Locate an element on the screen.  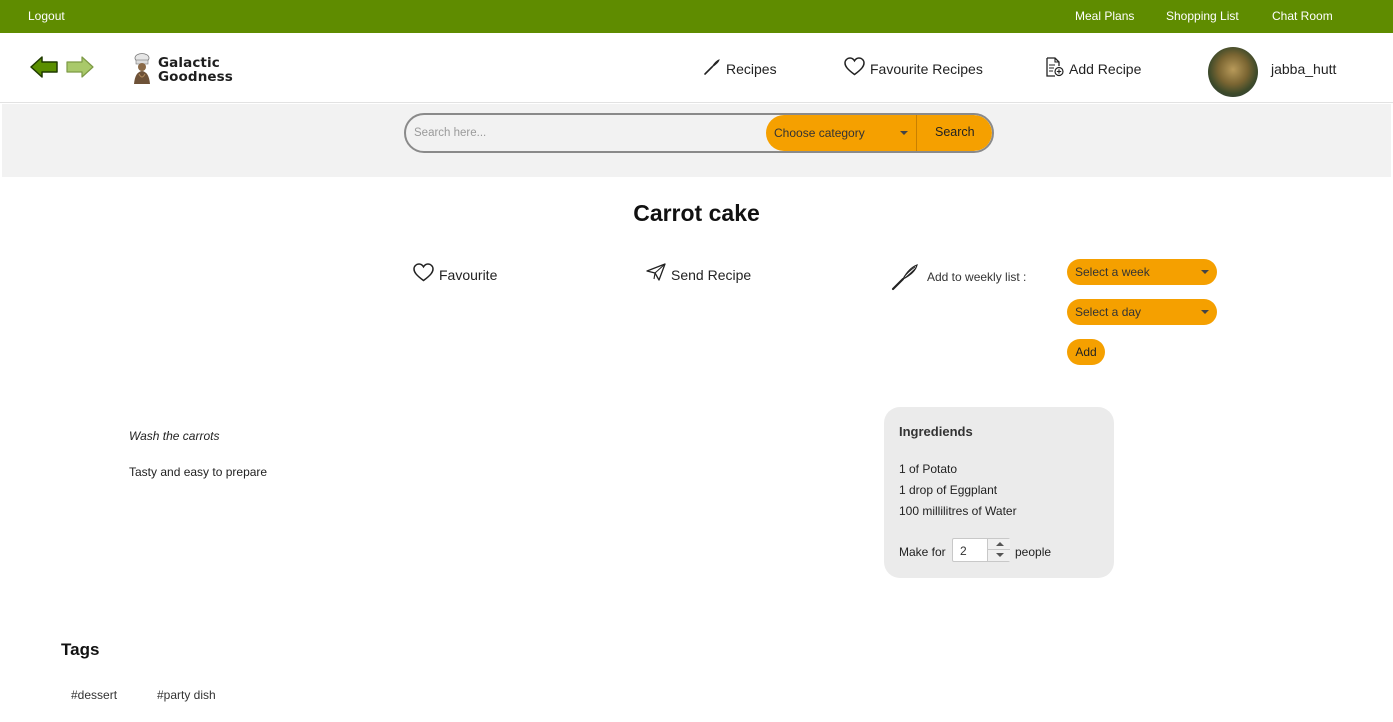
tag-party-dish: #party dish is located at coordinates (186, 695).